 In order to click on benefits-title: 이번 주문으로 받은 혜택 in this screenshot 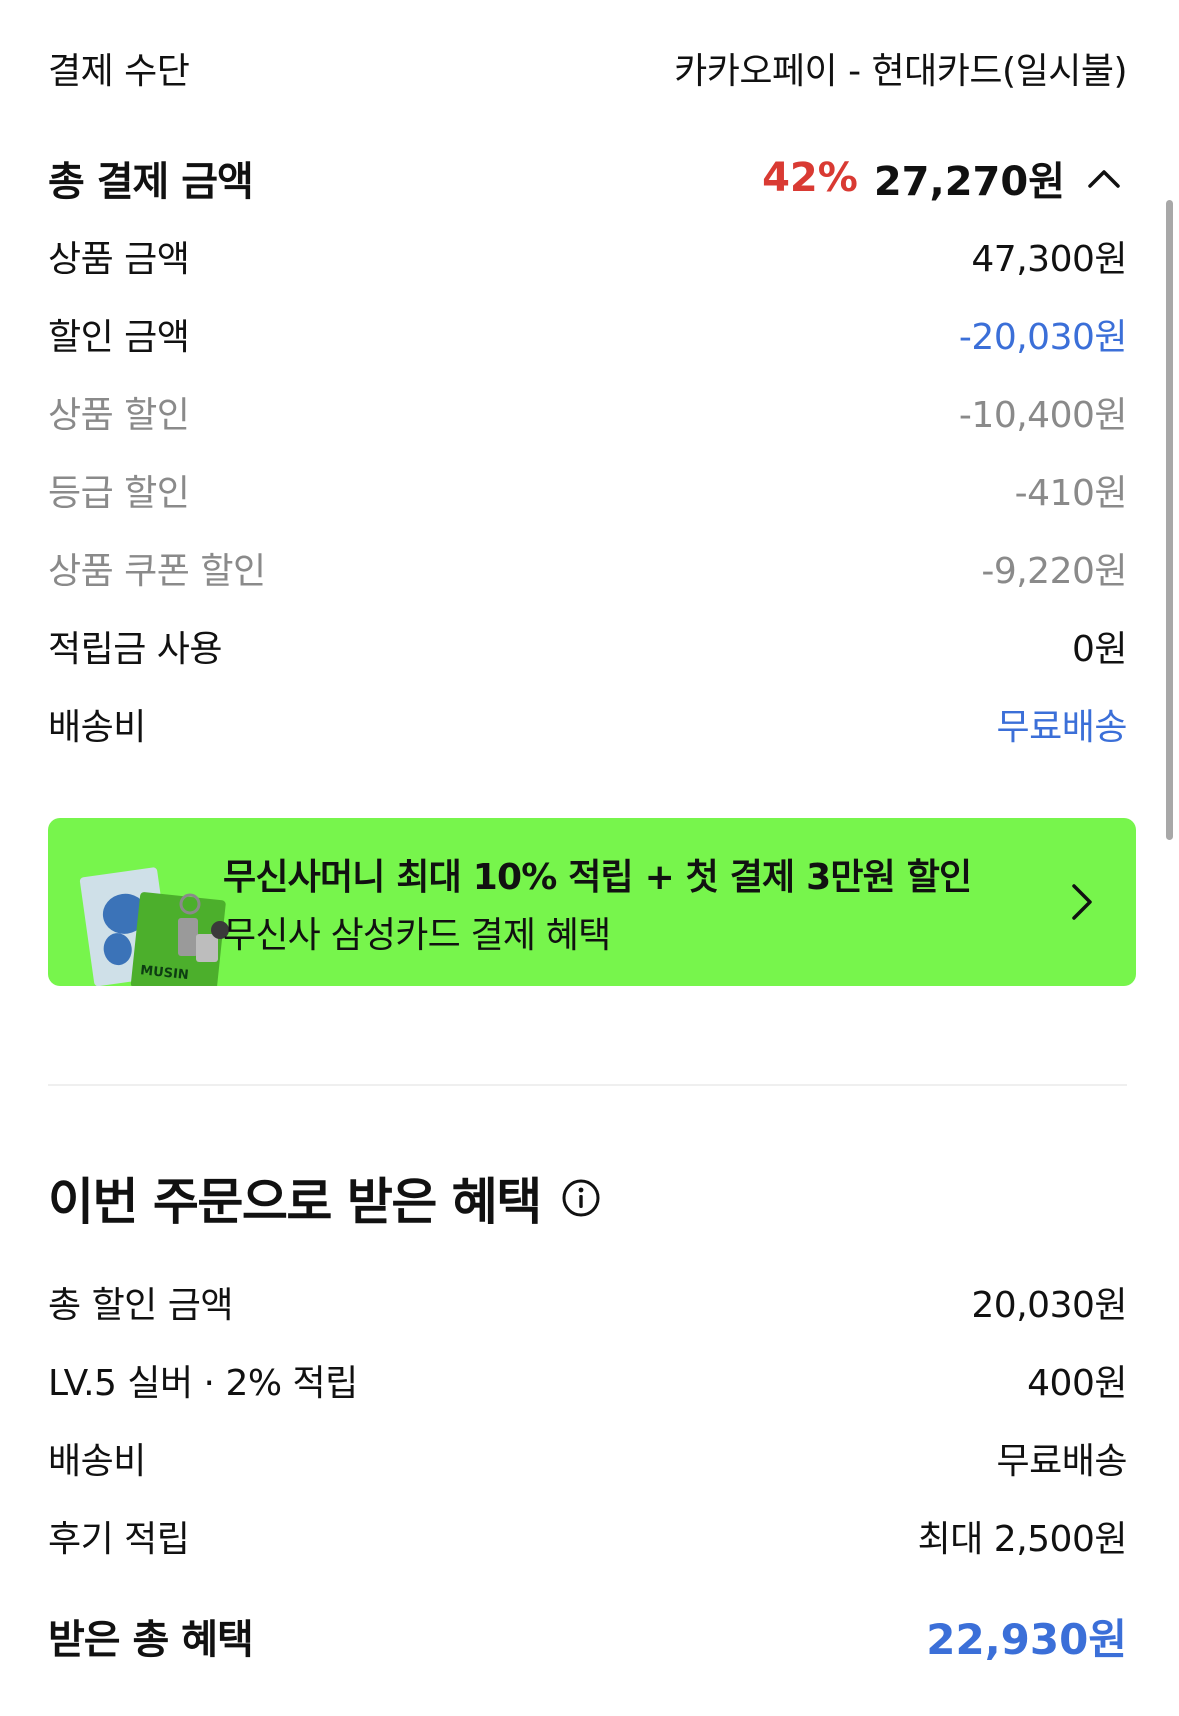, I will do `click(295, 1202)`.